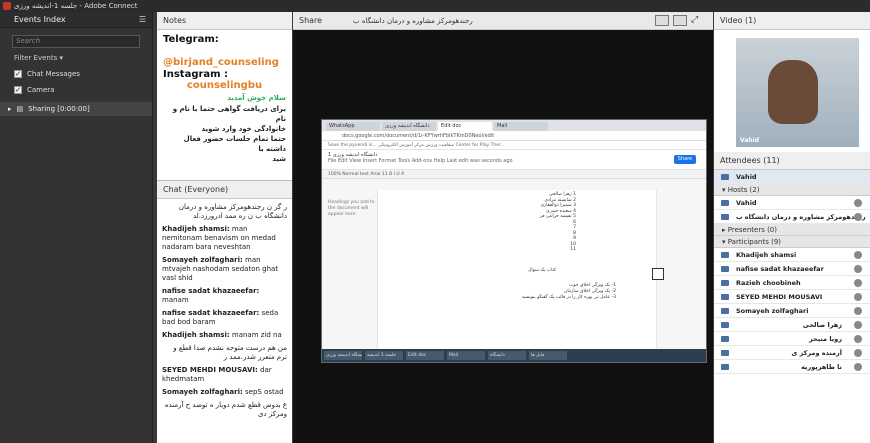 The image size is (870, 443). Describe the element at coordinates (766, 255) in the screenshot. I see `participant-name: Khadijeh shamsi` at that location.